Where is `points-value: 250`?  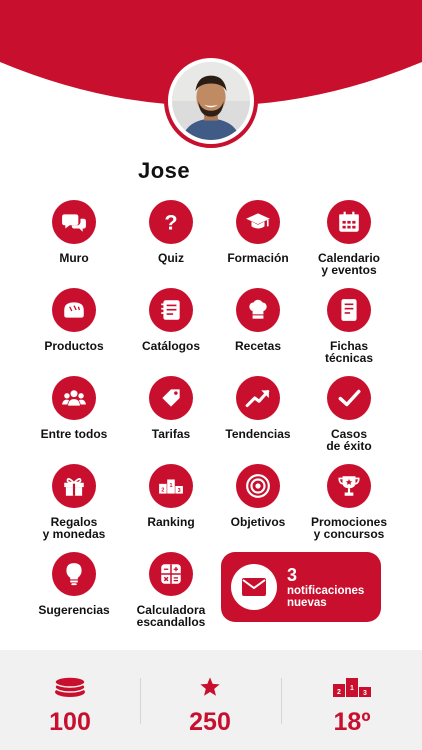 points-value: 250 is located at coordinates (210, 722).